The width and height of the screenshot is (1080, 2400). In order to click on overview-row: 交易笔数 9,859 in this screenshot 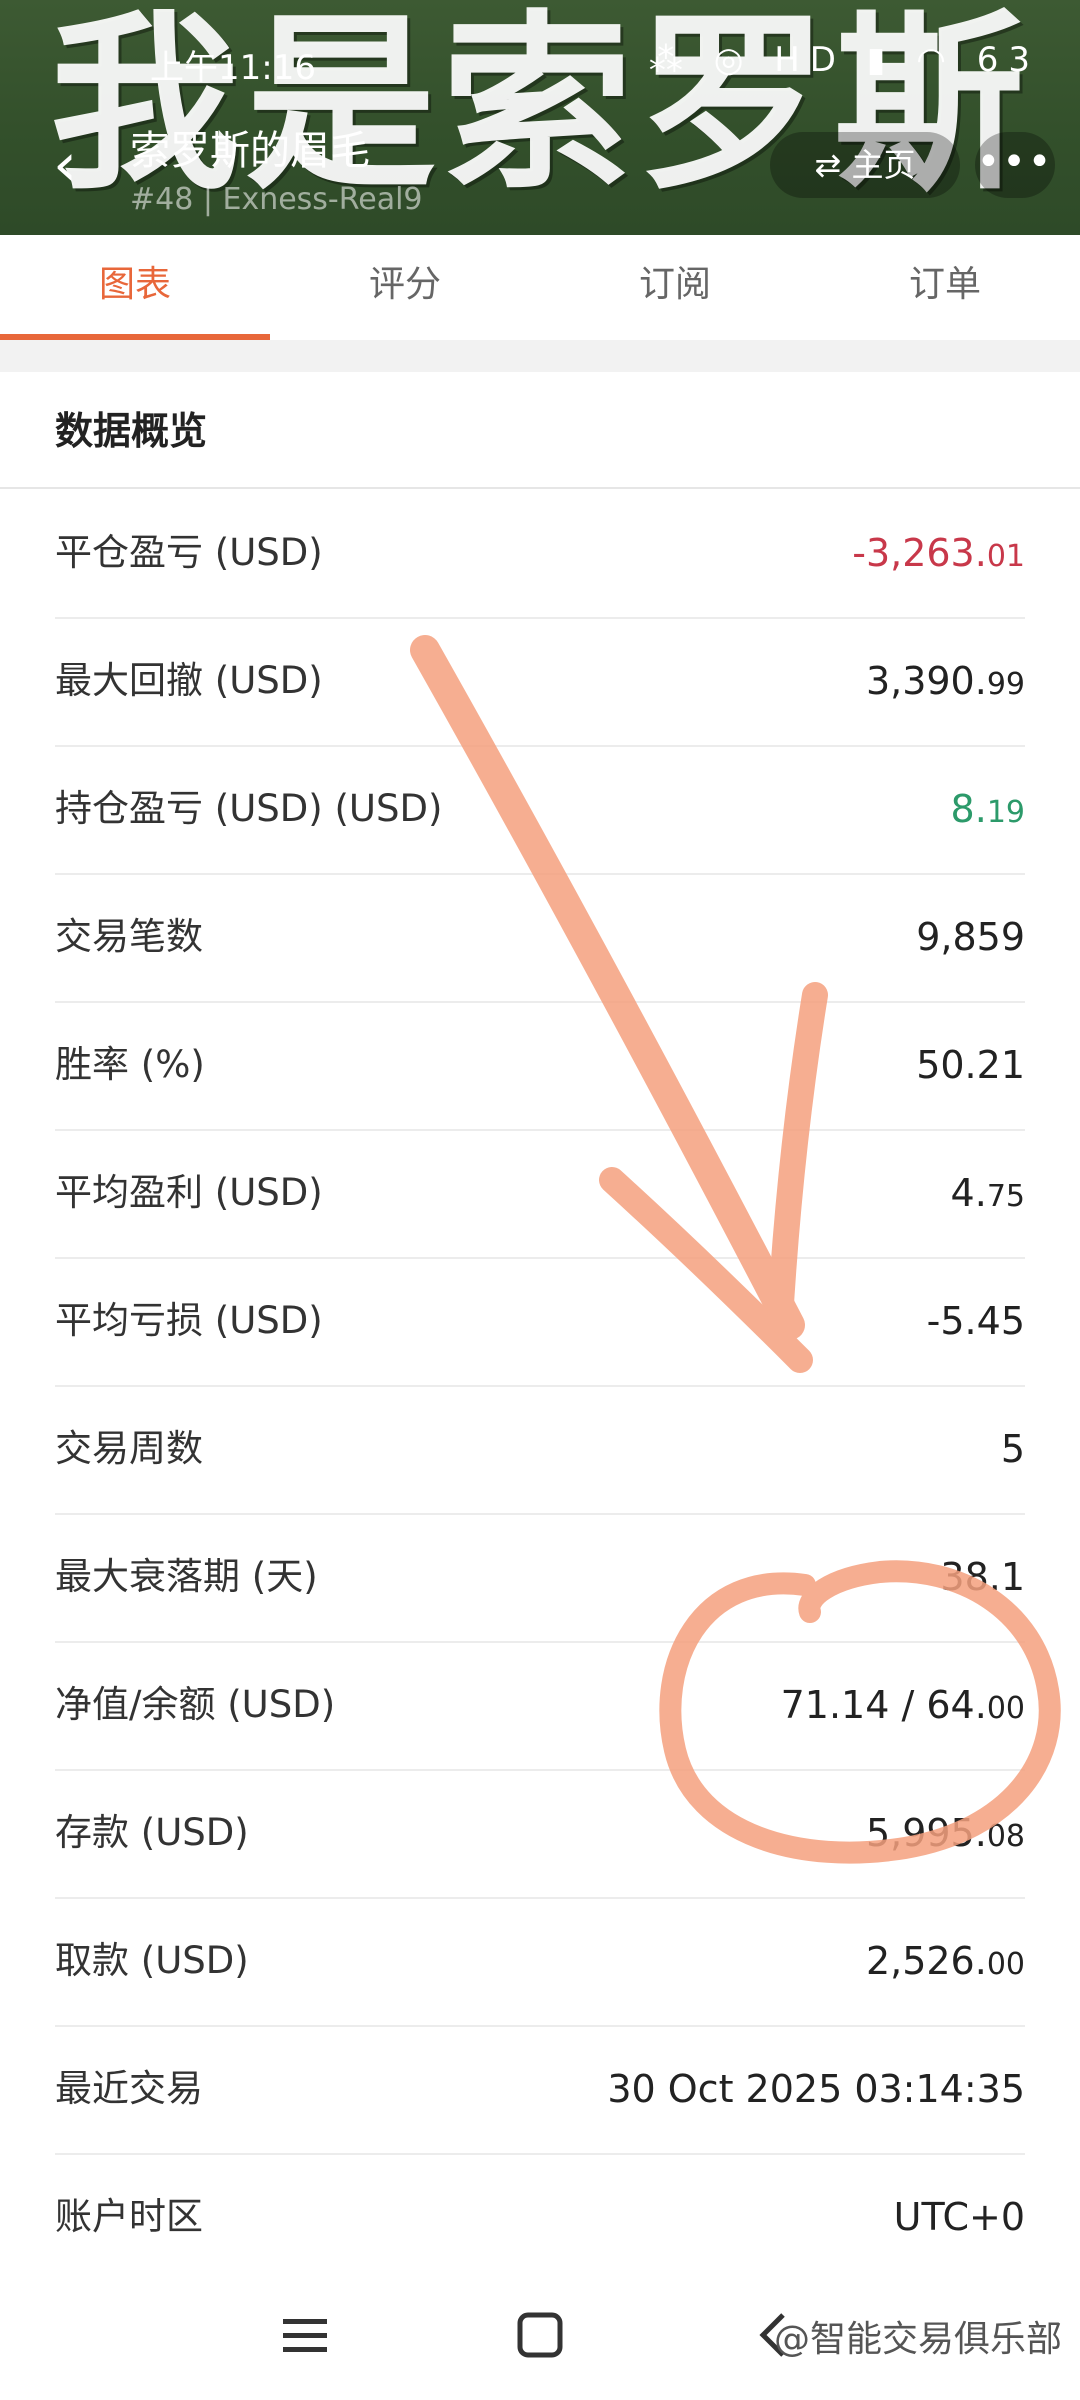, I will do `click(540, 938)`.